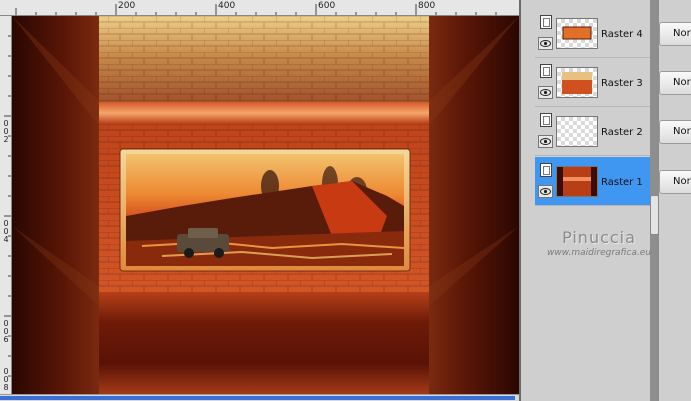 The width and height of the screenshot is (691, 401). What do you see at coordinates (6, 387) in the screenshot?
I see `ruler-label: 8` at bounding box center [6, 387].